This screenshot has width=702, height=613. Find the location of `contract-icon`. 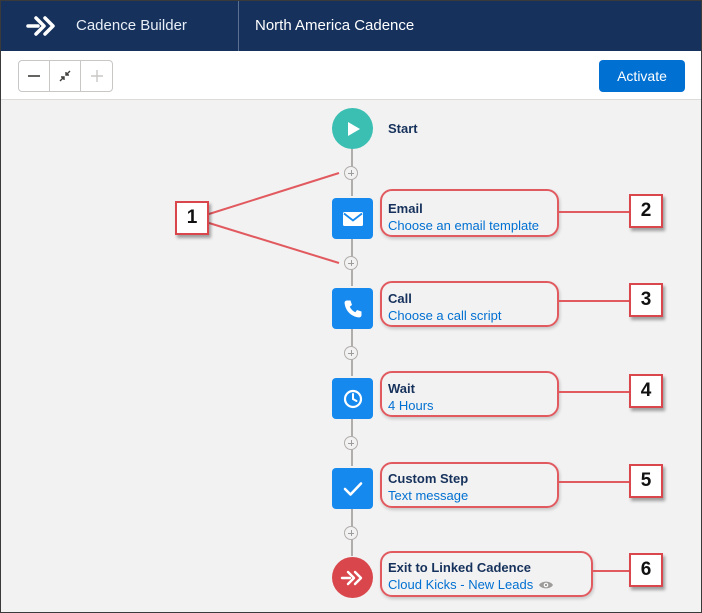

contract-icon is located at coordinates (65, 76).